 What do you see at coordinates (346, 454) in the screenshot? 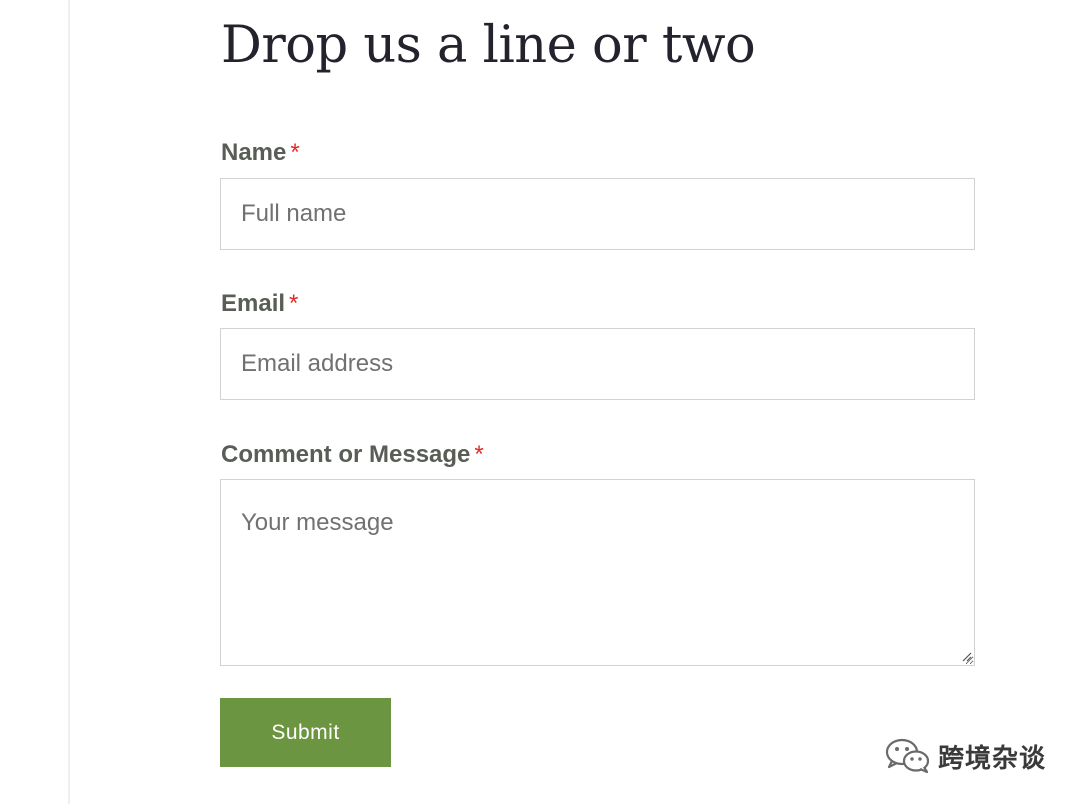
I see `message-label-text: Comment or Message` at bounding box center [346, 454].